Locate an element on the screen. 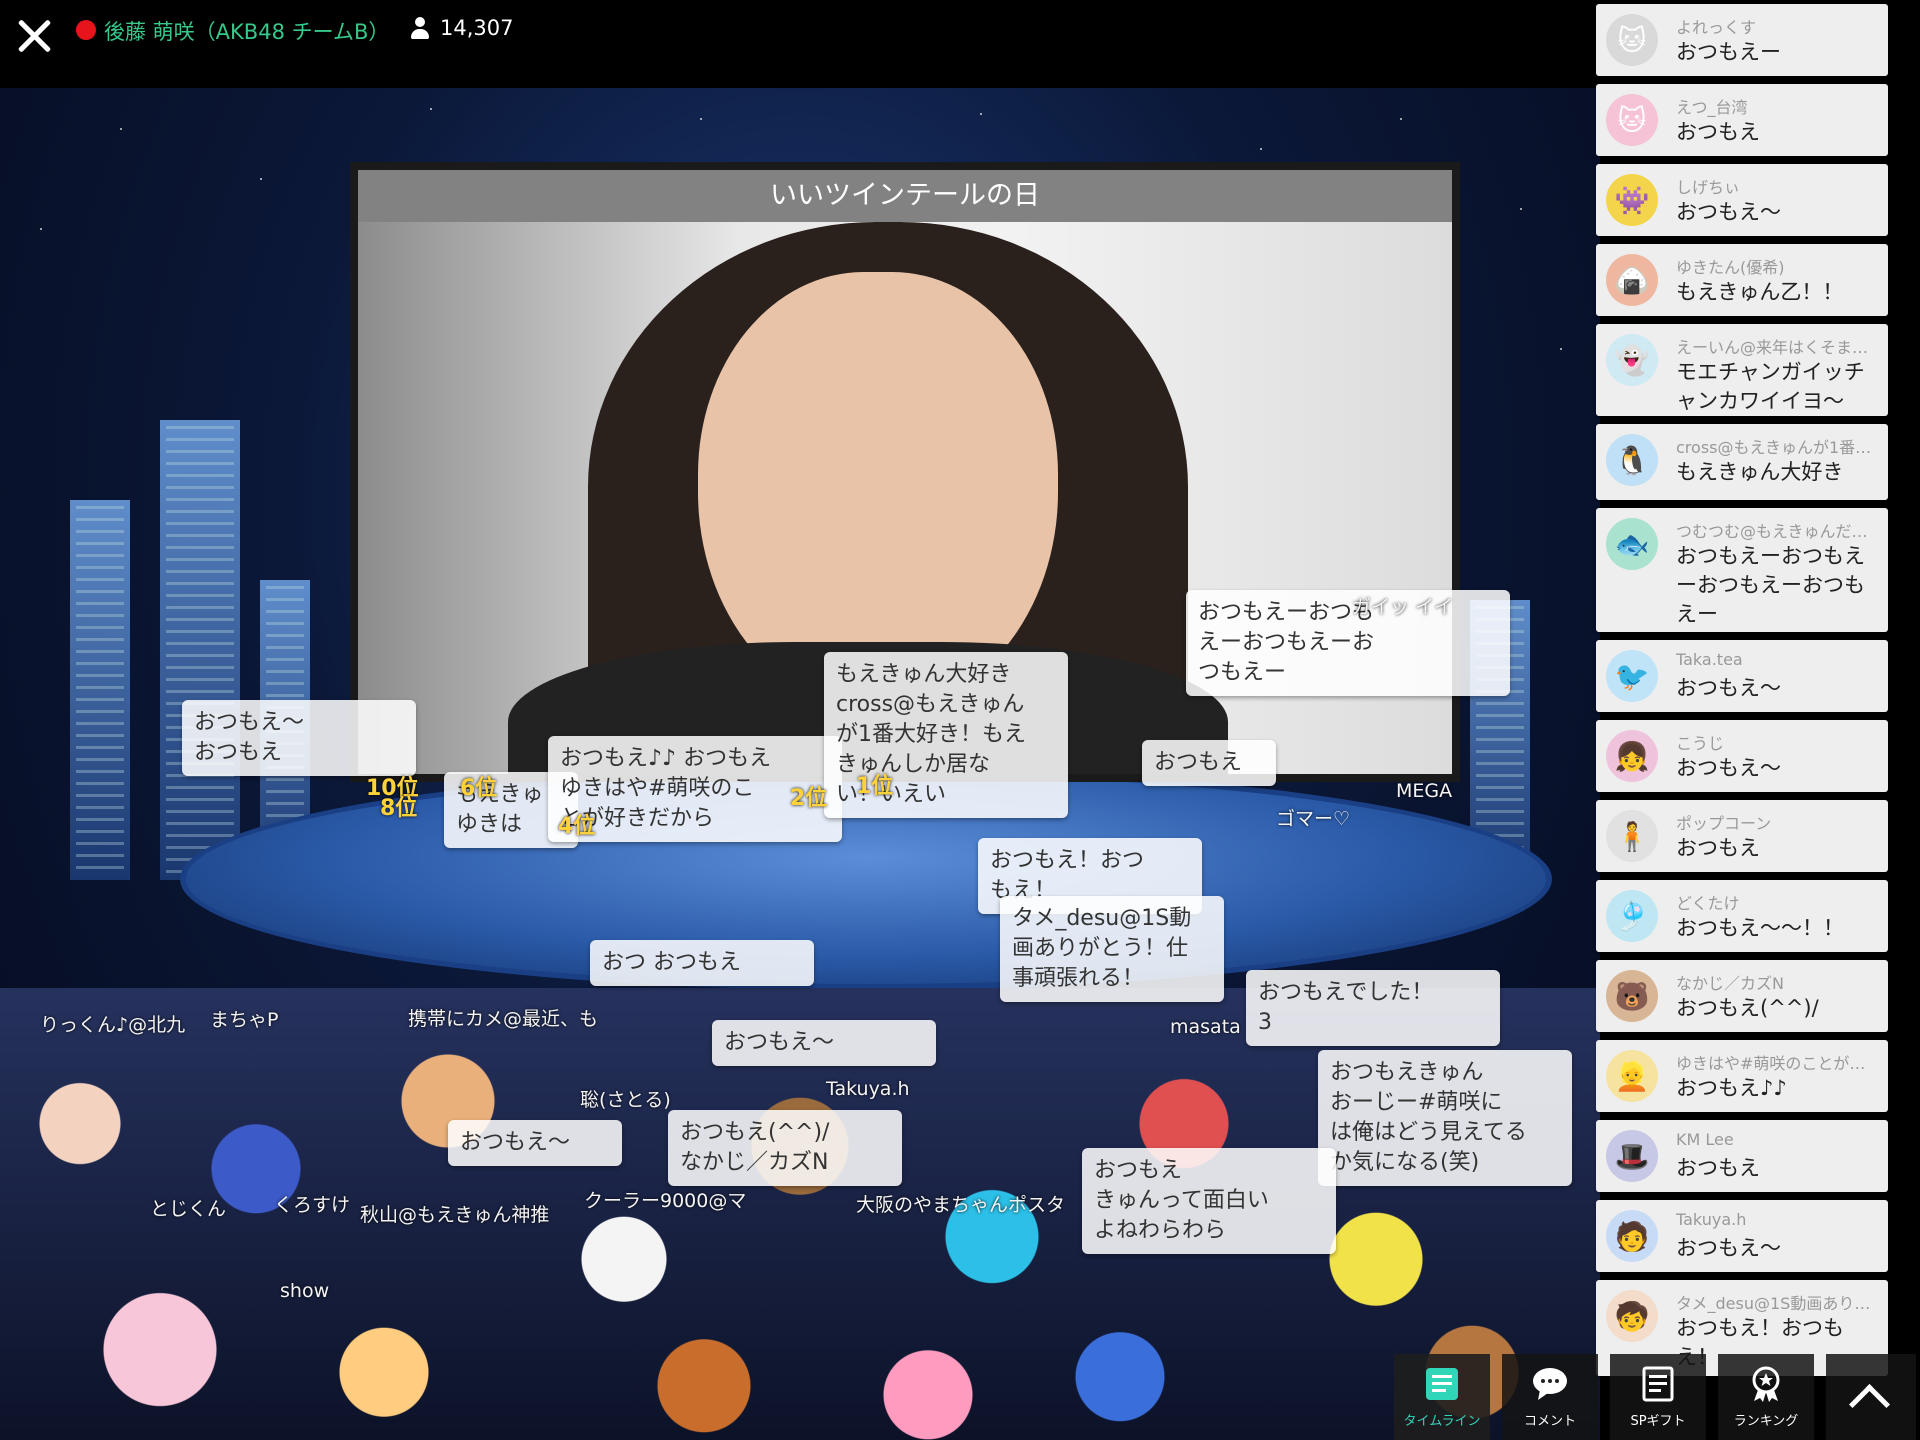 This screenshot has width=1920, height=1440. floating-user-tag: Takuya.h is located at coordinates (868, 1089).